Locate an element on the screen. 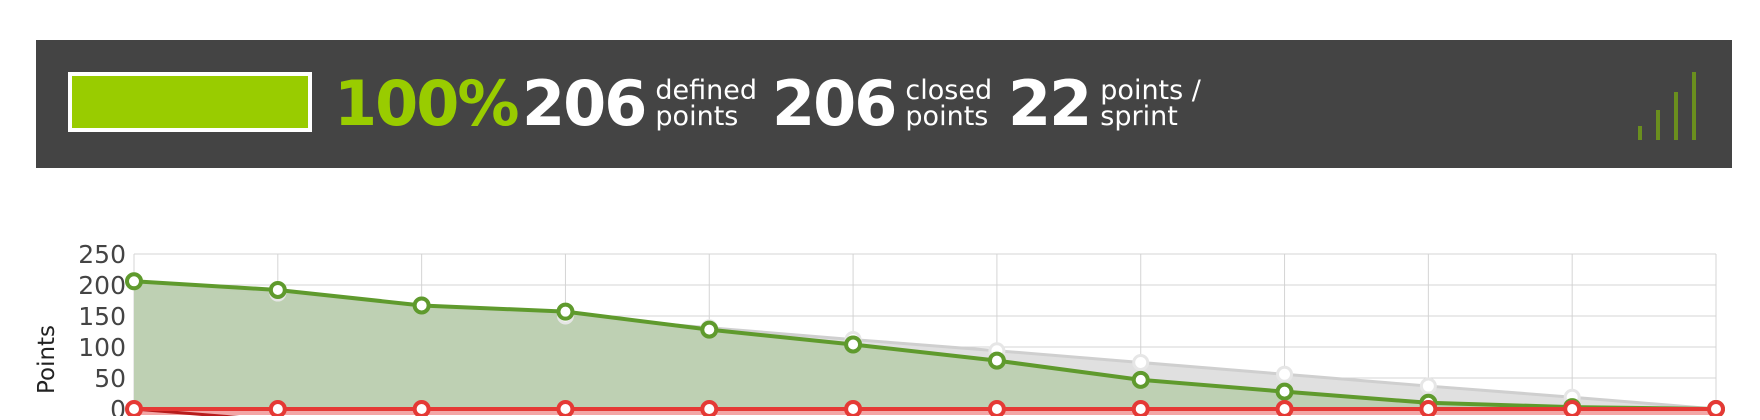  progress-bar is located at coordinates (190, 102).